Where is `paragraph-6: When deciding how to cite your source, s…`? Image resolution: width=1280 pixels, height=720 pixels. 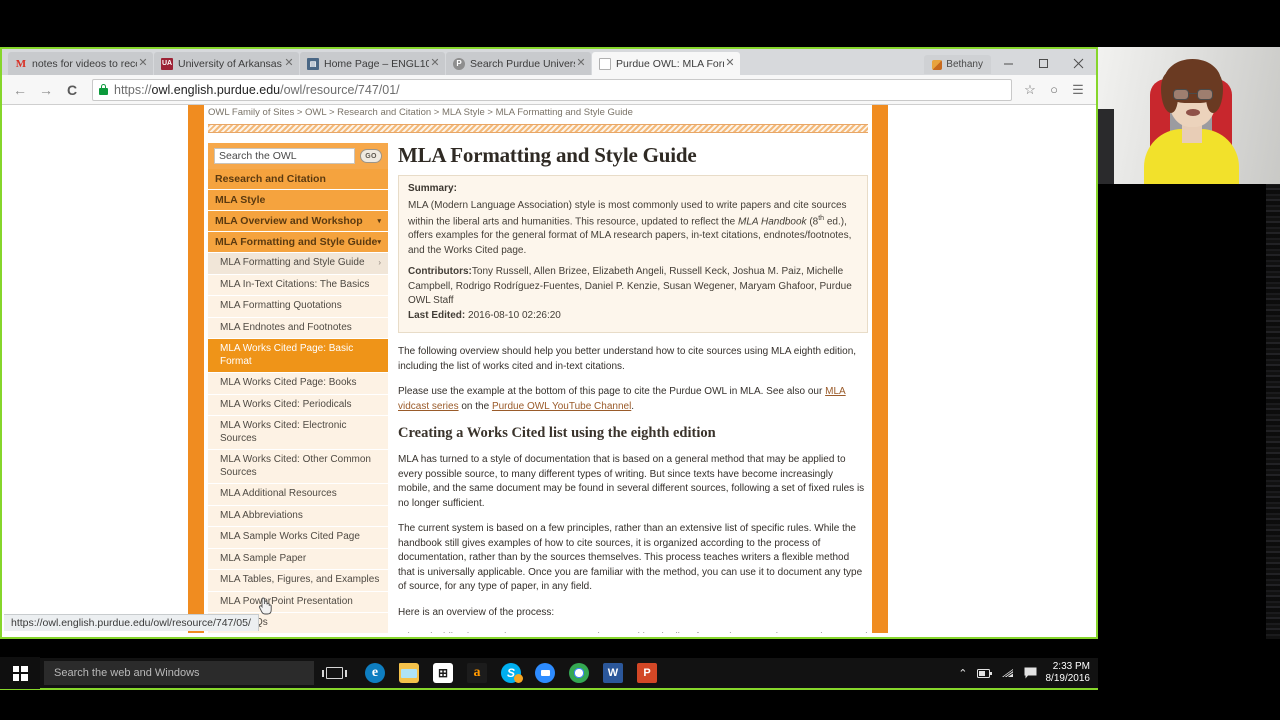
paragraph-6: When deciding how to cite your source, s… is located at coordinates (633, 632).